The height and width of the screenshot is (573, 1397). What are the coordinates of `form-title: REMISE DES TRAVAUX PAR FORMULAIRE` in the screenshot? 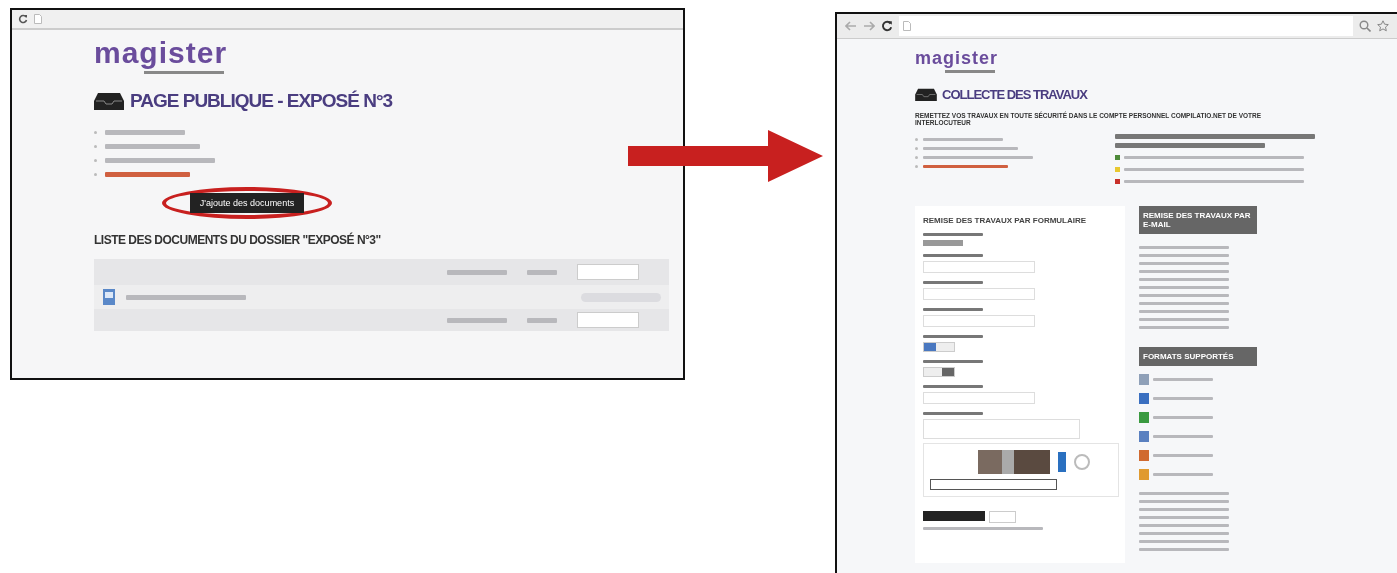 It's located at (1005, 220).